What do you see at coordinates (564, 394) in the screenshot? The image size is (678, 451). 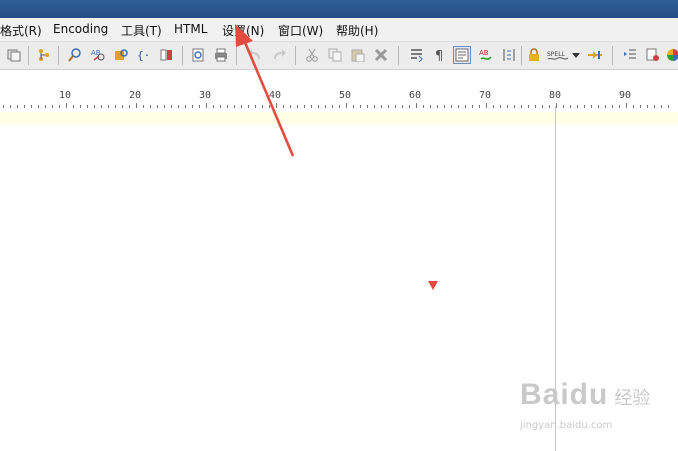 I see `watermark-brand: Baidu` at bounding box center [564, 394].